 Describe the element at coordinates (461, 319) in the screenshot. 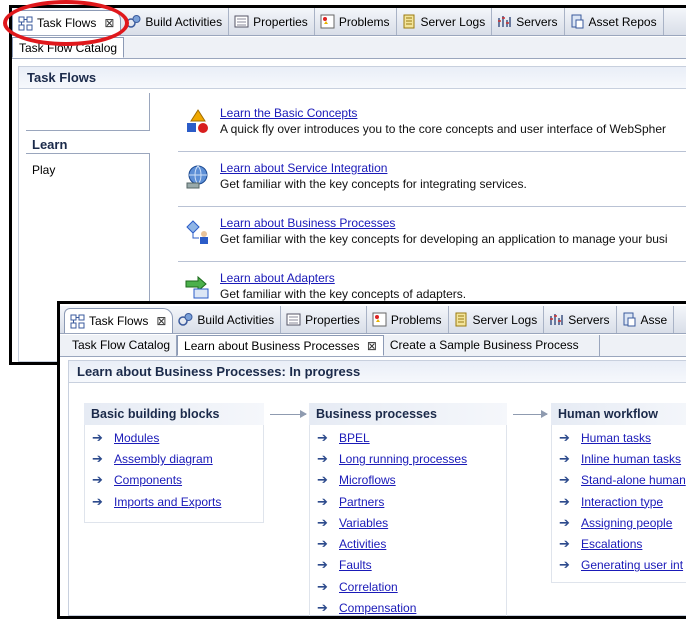

I see `server-logs-icon` at that location.